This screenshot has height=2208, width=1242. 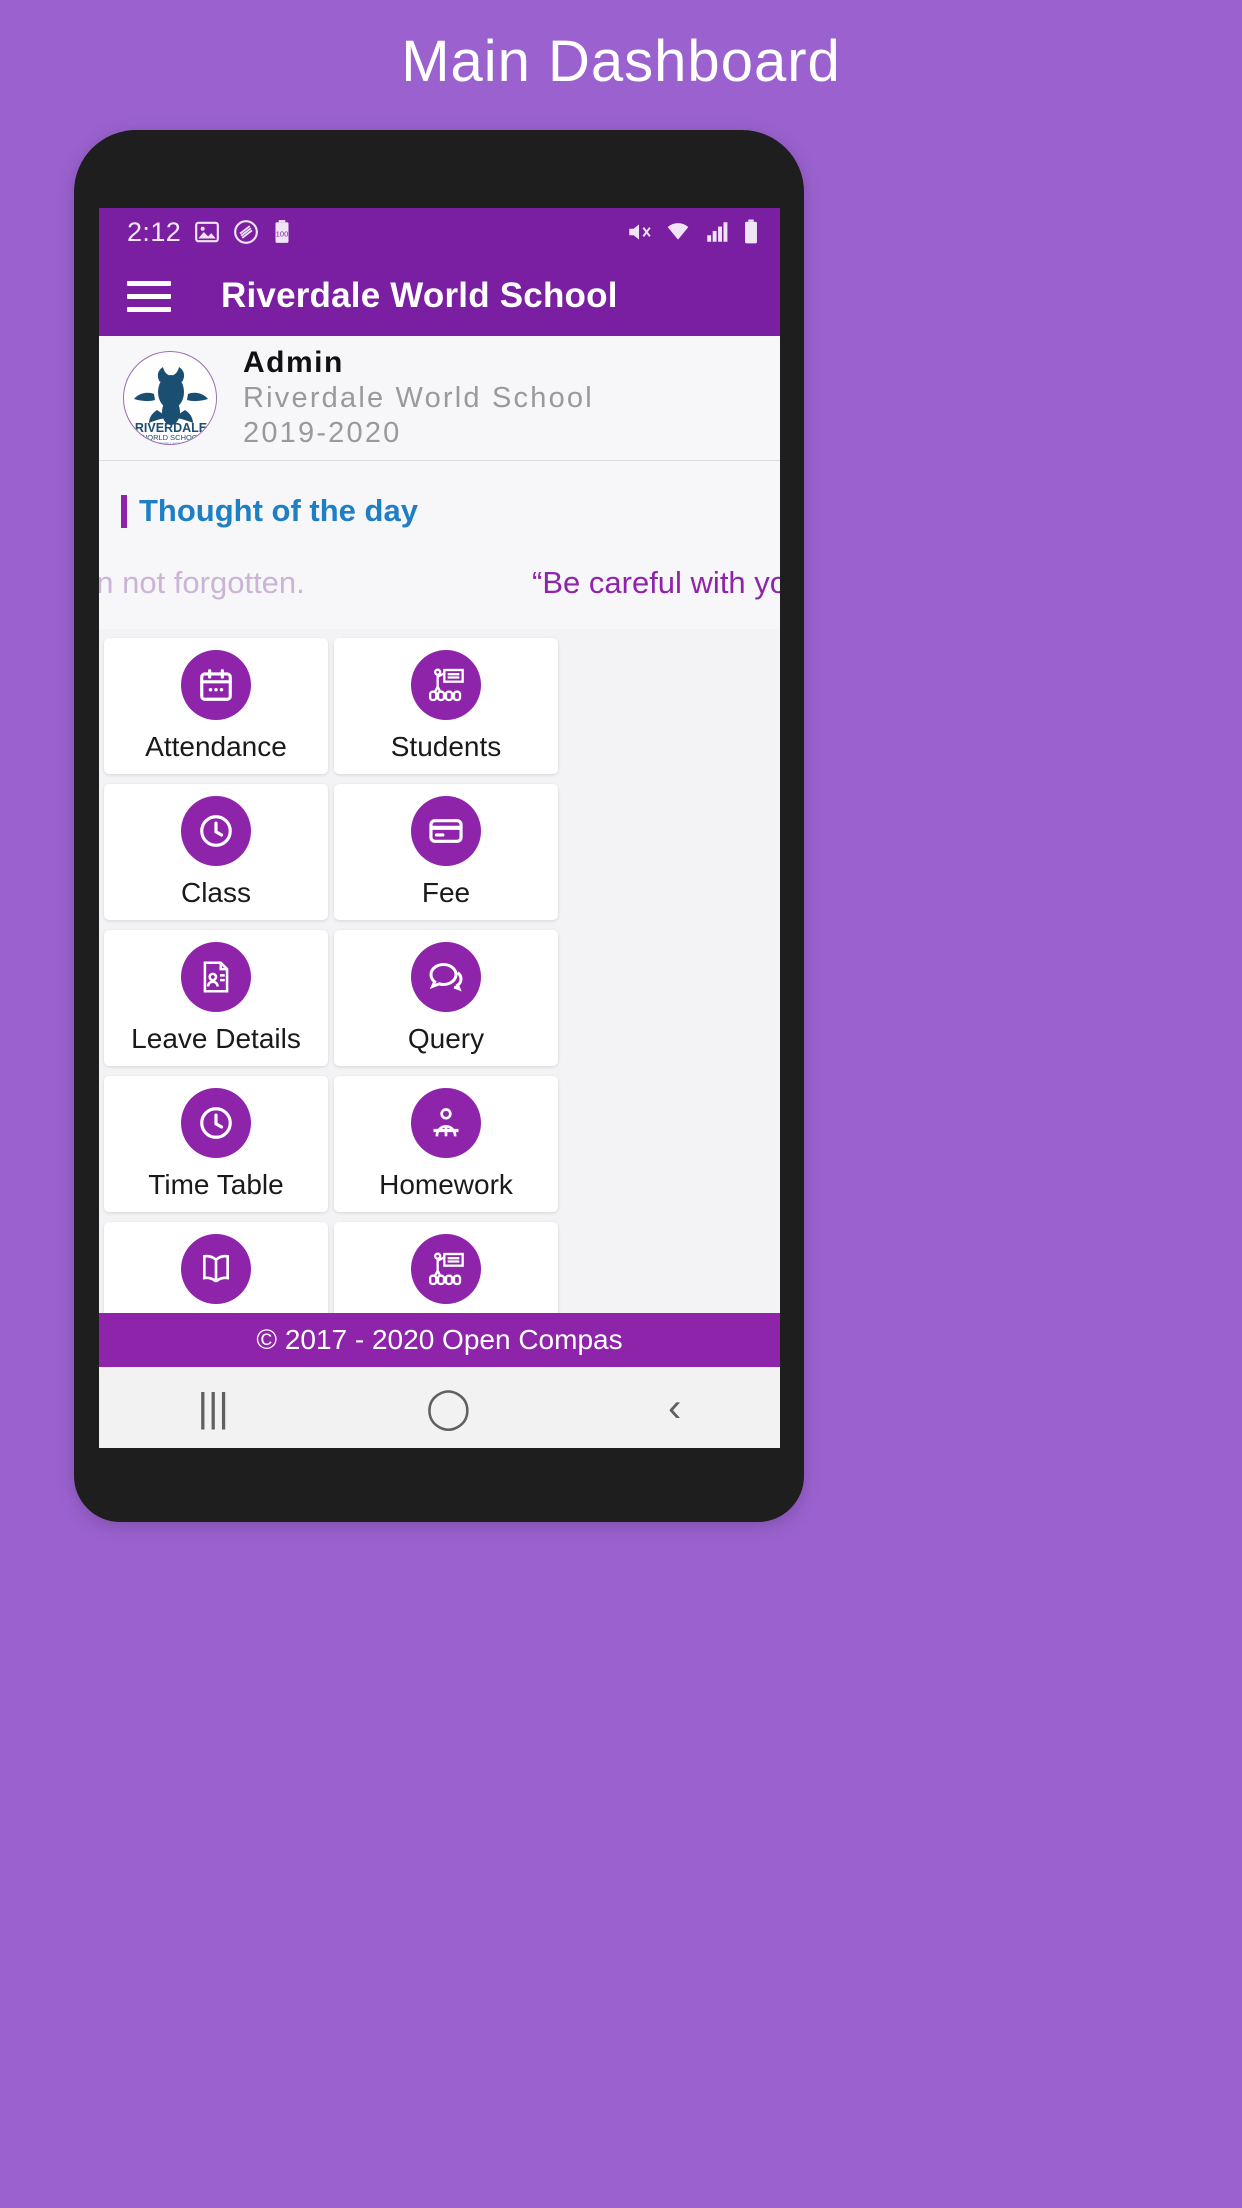 I want to click on thought-section-header: Thought of the day, so click(x=439, y=500).